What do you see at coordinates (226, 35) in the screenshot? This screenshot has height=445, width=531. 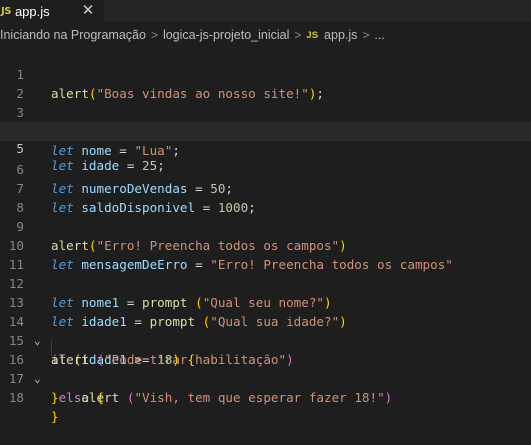 I see `breadcrumb-folder-2: logica-js-projeto_inicial` at bounding box center [226, 35].